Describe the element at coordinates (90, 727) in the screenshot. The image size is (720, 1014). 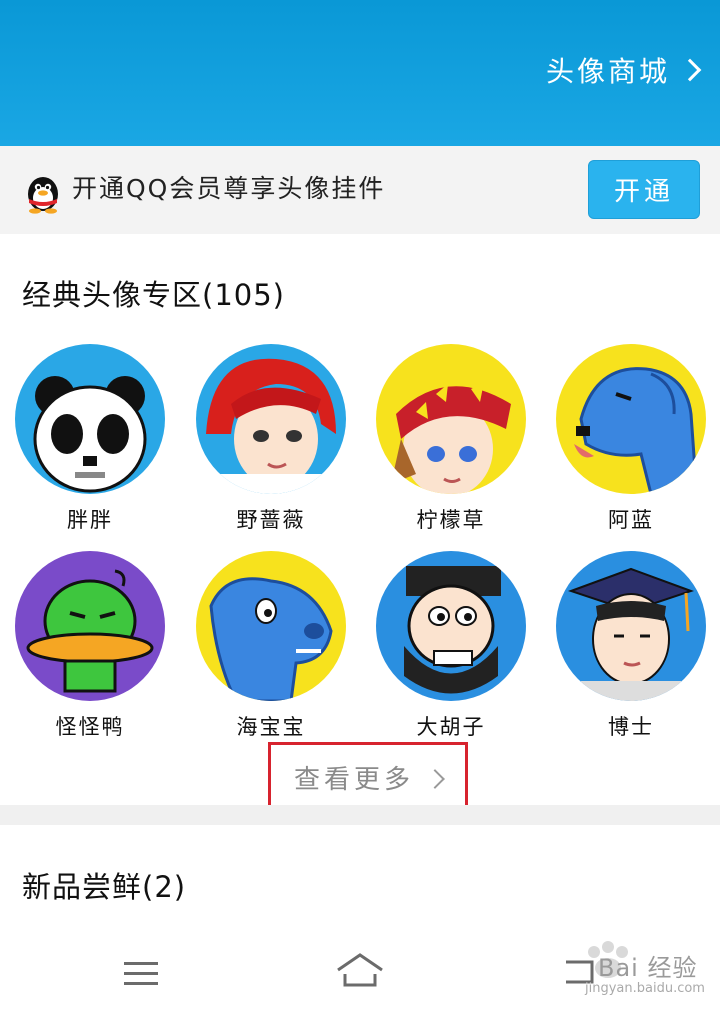
I see `avatar-name: 怪怪鸭` at that location.